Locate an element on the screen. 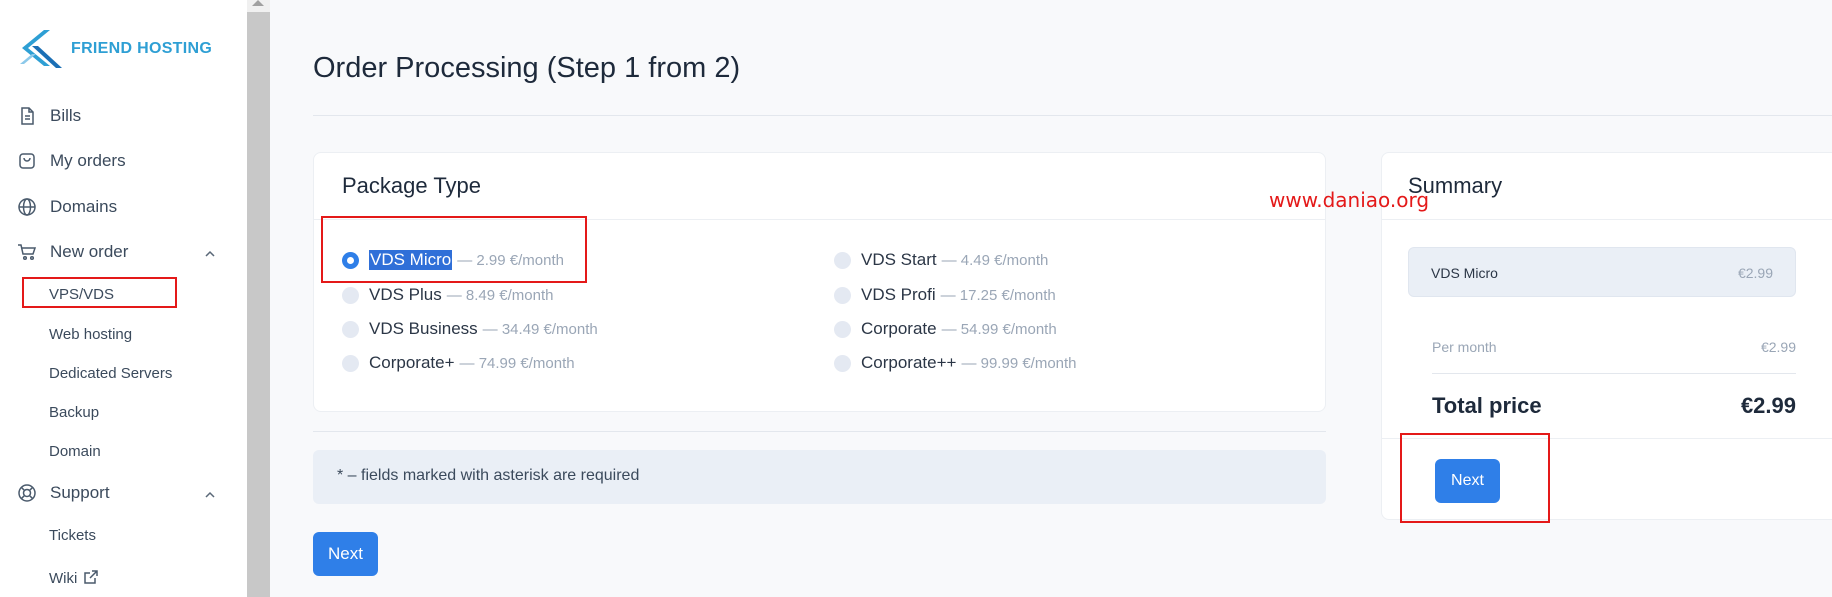 Image resolution: width=1832 pixels, height=597 pixels. logo: FRIEND HOSTING is located at coordinates (115, 49).